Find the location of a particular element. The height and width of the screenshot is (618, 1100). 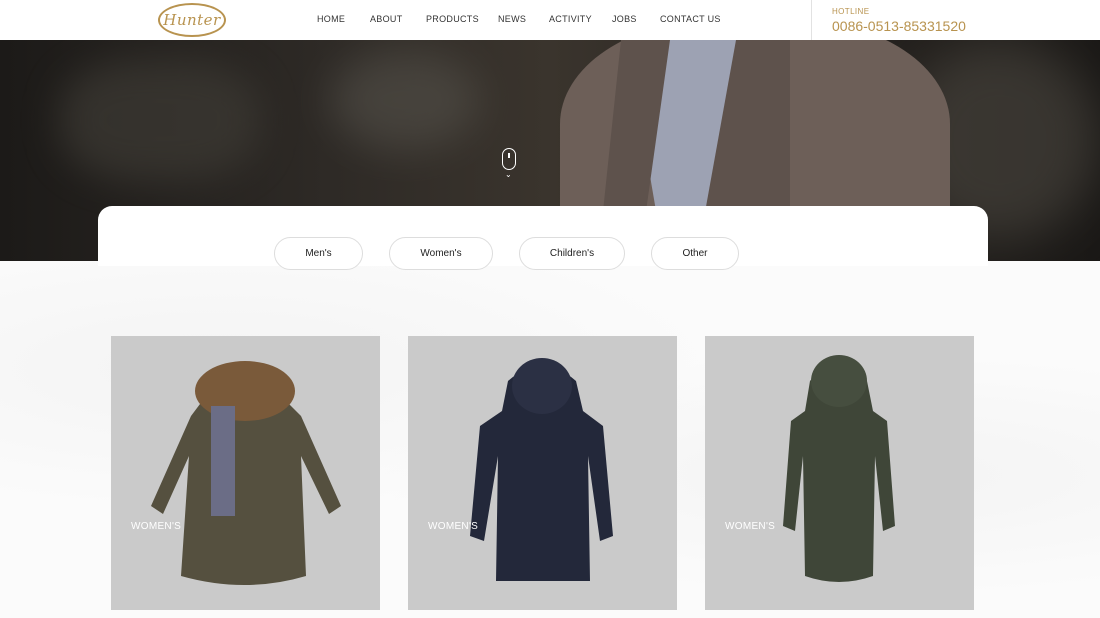

hunter-logo: Hunter is located at coordinates (192, 20).